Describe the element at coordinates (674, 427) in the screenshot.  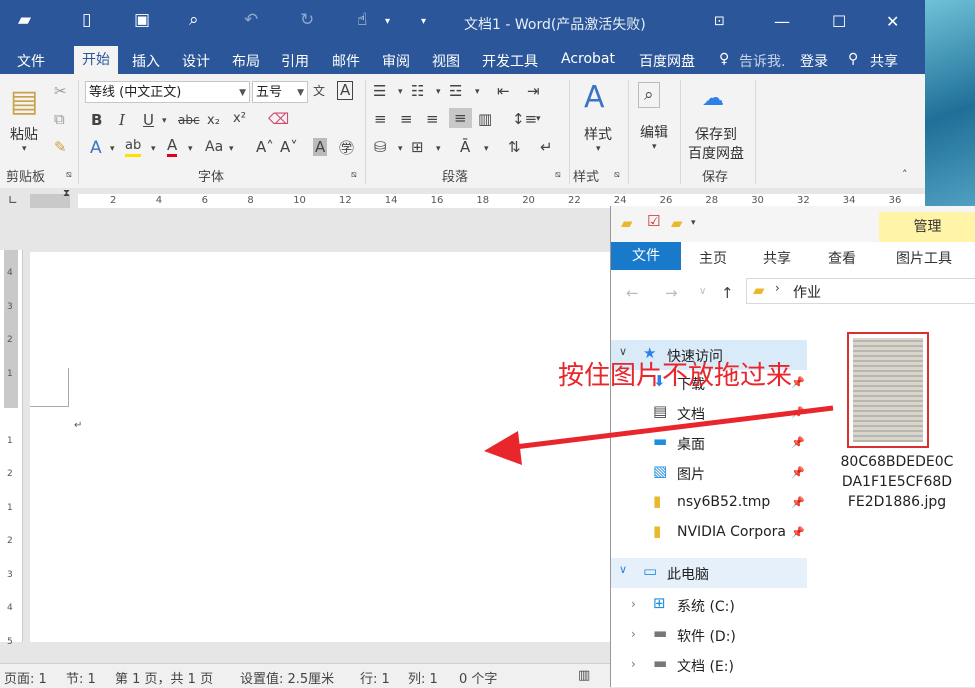
I see `drag-arrow-line` at that location.